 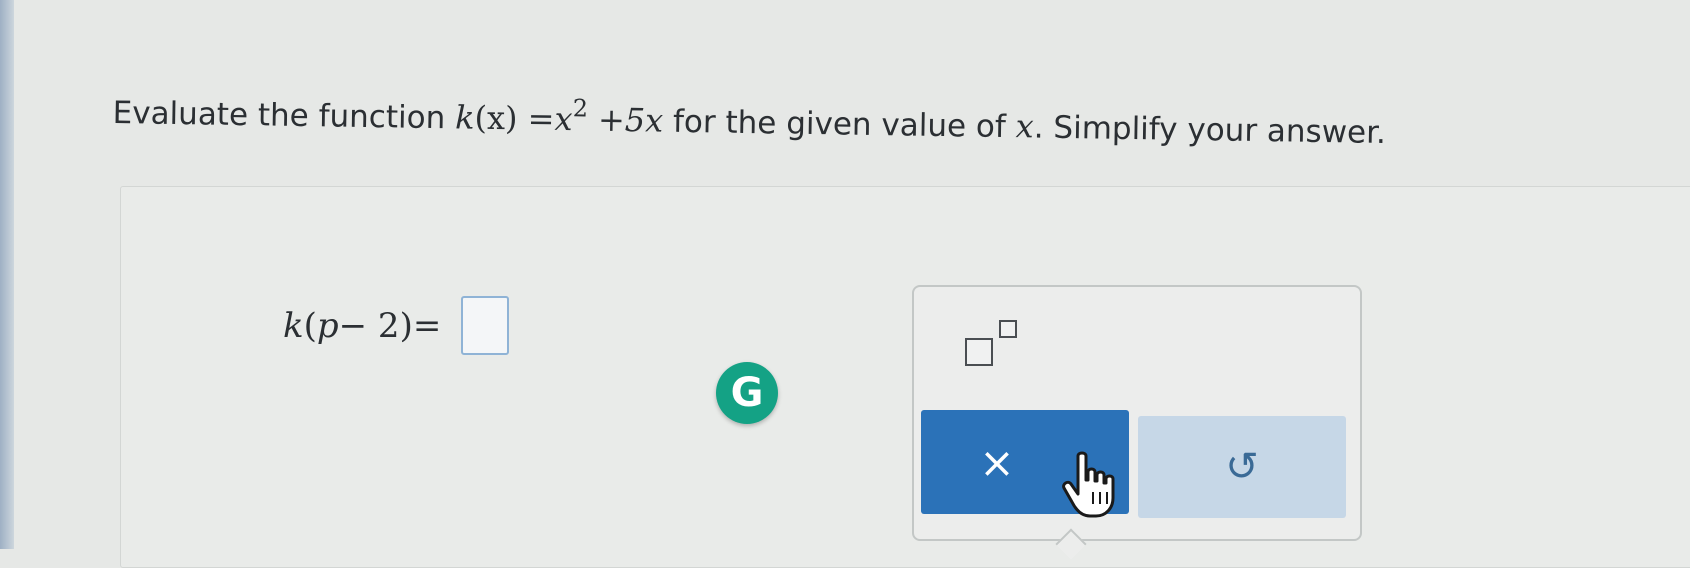 I want to click on undo-button: ↺, so click(x=1242, y=467).